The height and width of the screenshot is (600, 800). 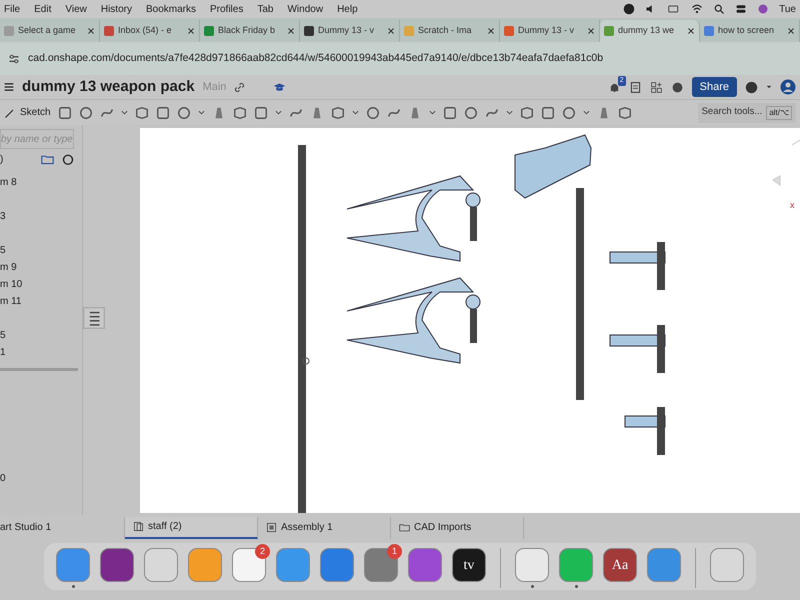 What do you see at coordinates (240, 87) in the screenshot?
I see `link-icon` at bounding box center [240, 87].